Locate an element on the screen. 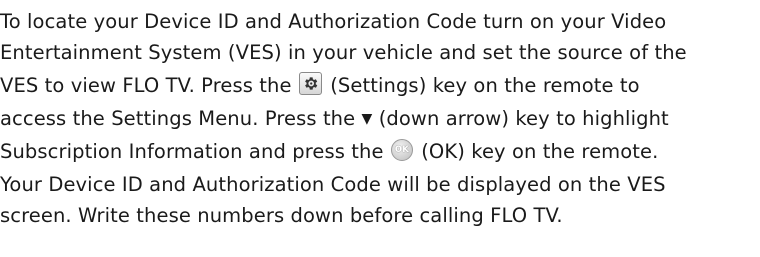 The height and width of the screenshot is (257, 760). down-arrow-icon: ▼ is located at coordinates (367, 119).